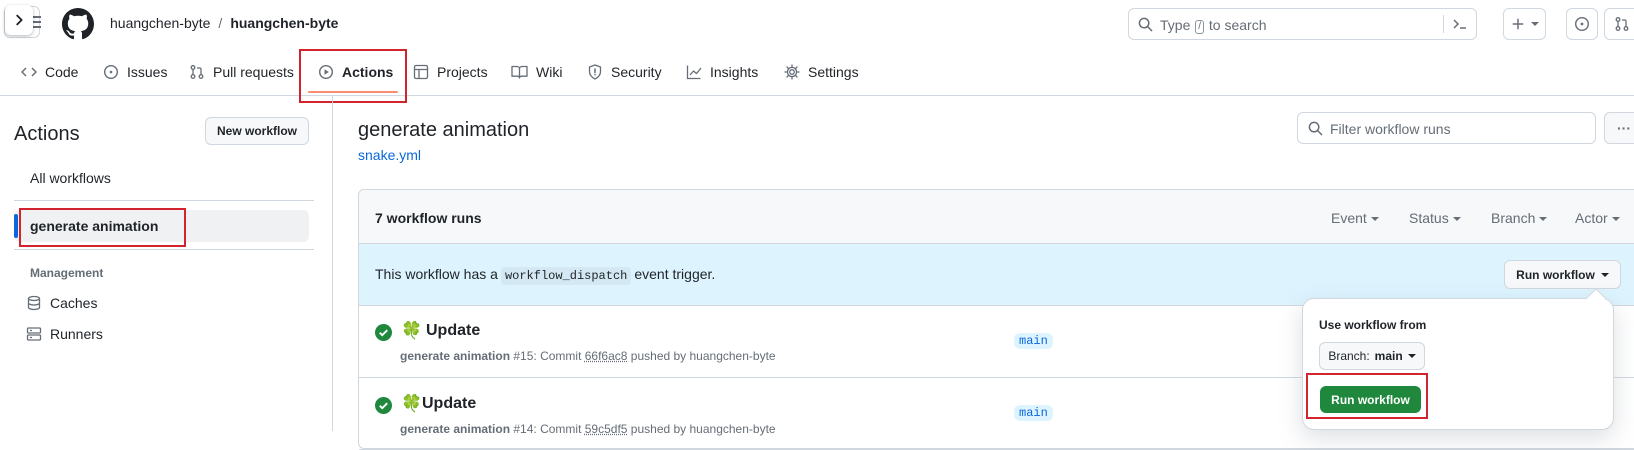 The height and width of the screenshot is (450, 1634). Describe the element at coordinates (1372, 325) in the screenshot. I see `use-workflow-from-label: Use workflow from` at that location.